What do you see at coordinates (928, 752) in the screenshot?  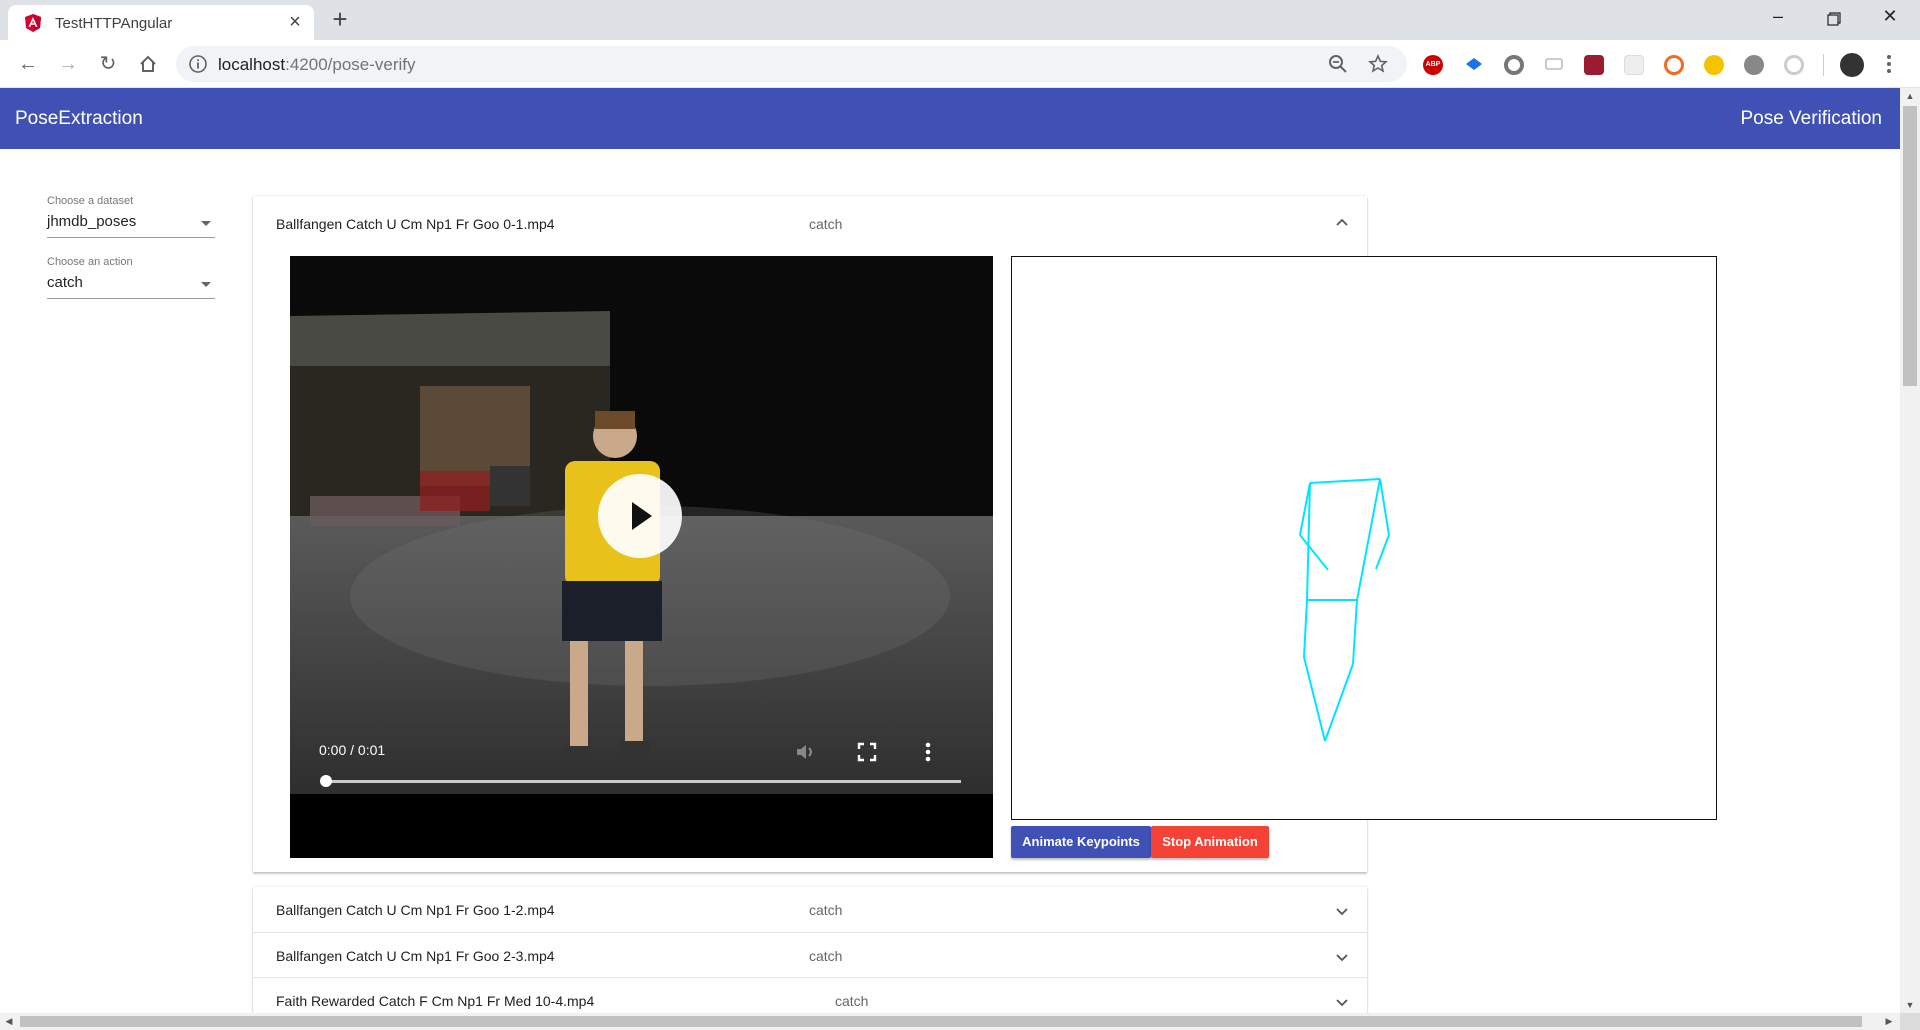 I see `more-options-icon` at bounding box center [928, 752].